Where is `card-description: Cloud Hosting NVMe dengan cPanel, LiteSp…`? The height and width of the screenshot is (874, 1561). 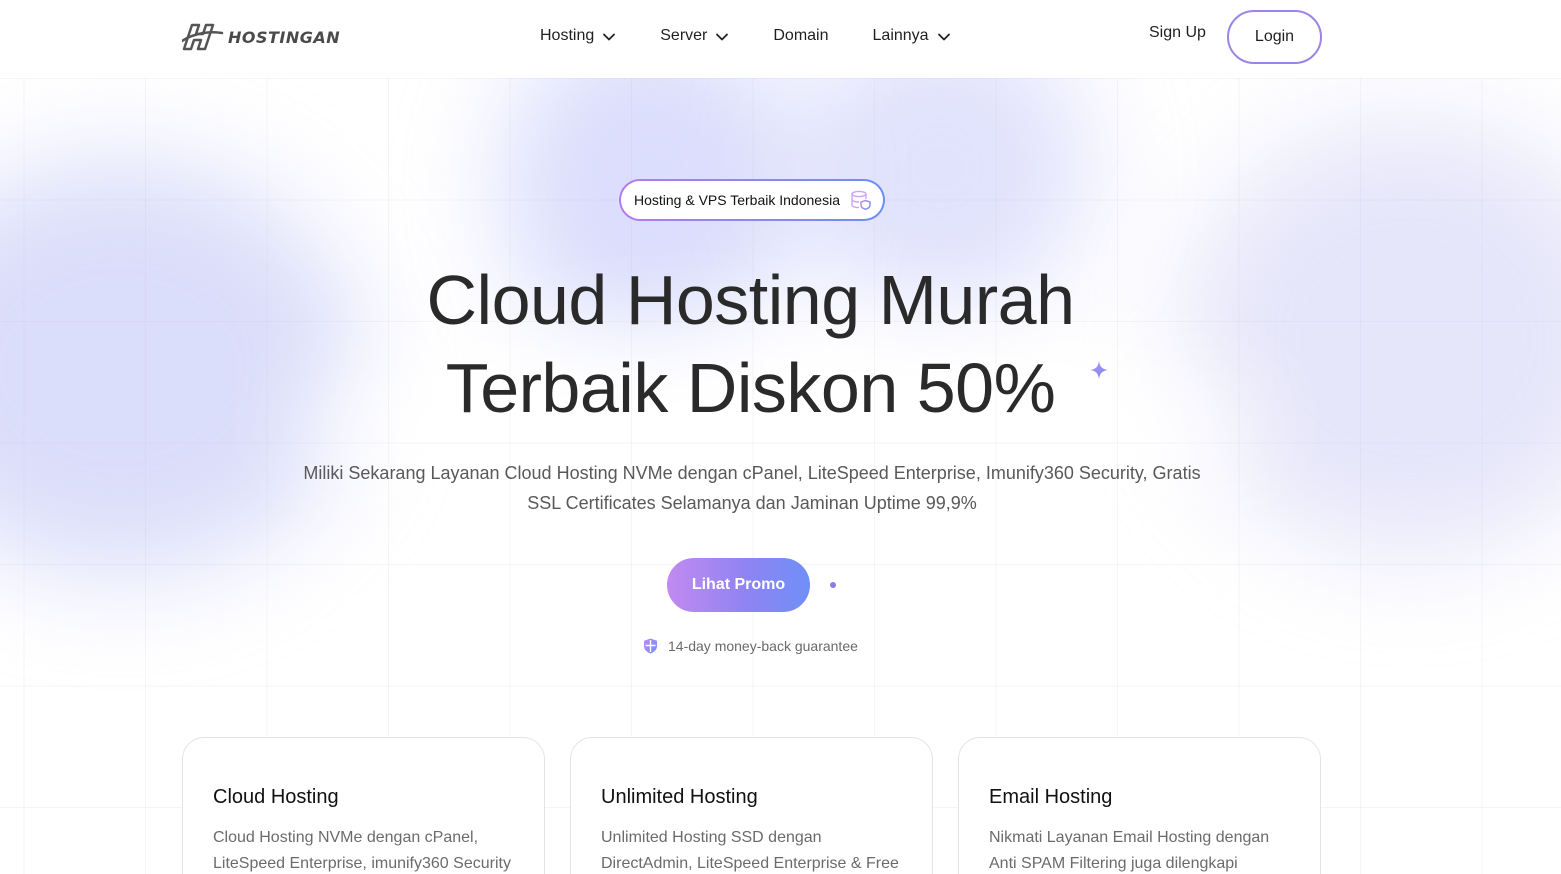 card-description: Cloud Hosting NVMe dengan cPanel, LiteSp… is located at coordinates (362, 850).